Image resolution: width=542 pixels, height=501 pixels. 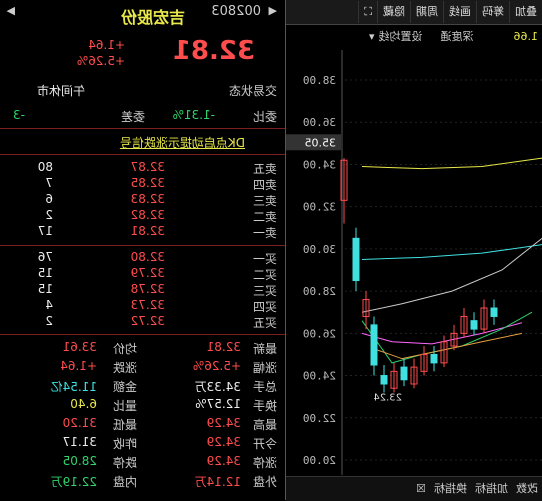 What do you see at coordinates (527, 489) in the screenshot?
I see `tab-modify: 改数` at bounding box center [527, 489].